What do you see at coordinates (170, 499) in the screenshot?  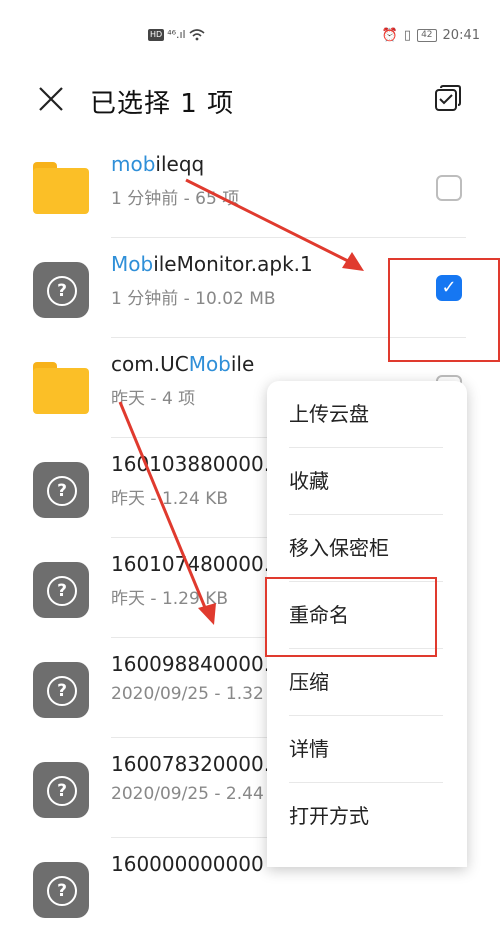 I see `file-meta: 昨天 - 1.24 KB` at bounding box center [170, 499].